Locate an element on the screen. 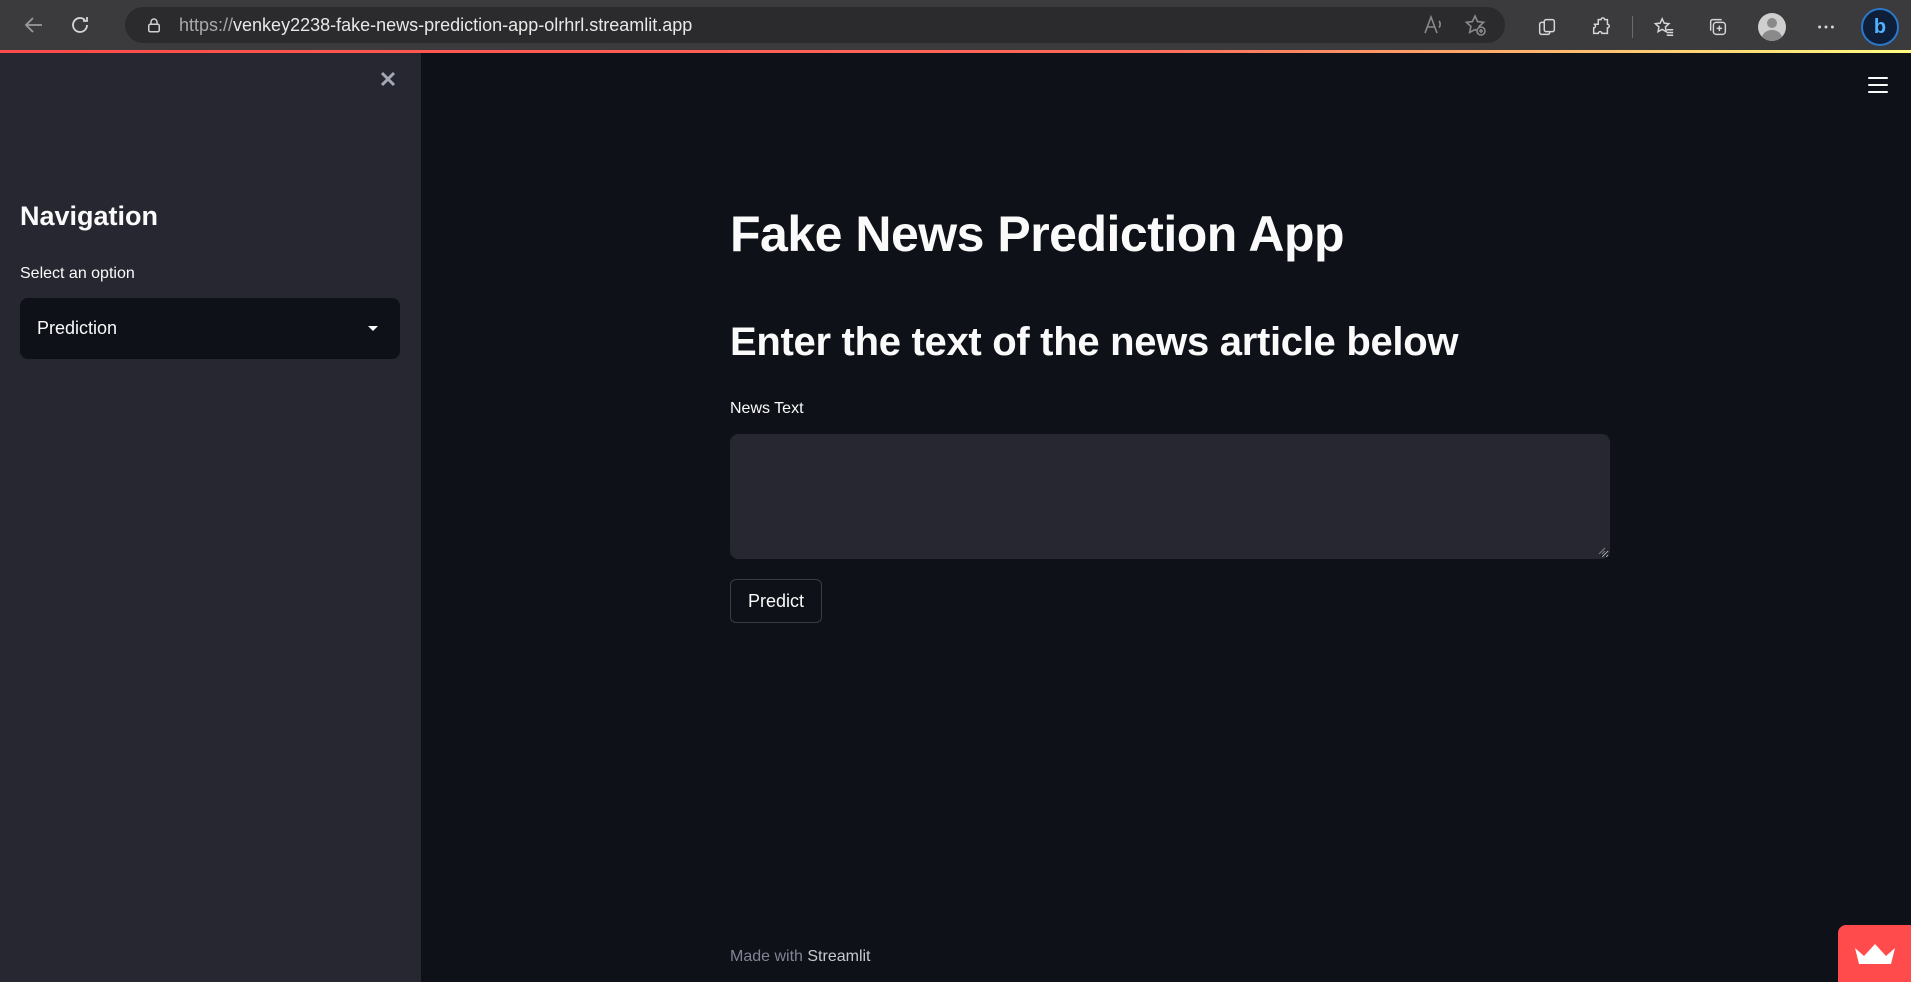 Image resolution: width=1911 pixels, height=982 pixels. extensions-button is located at coordinates (1601, 27).